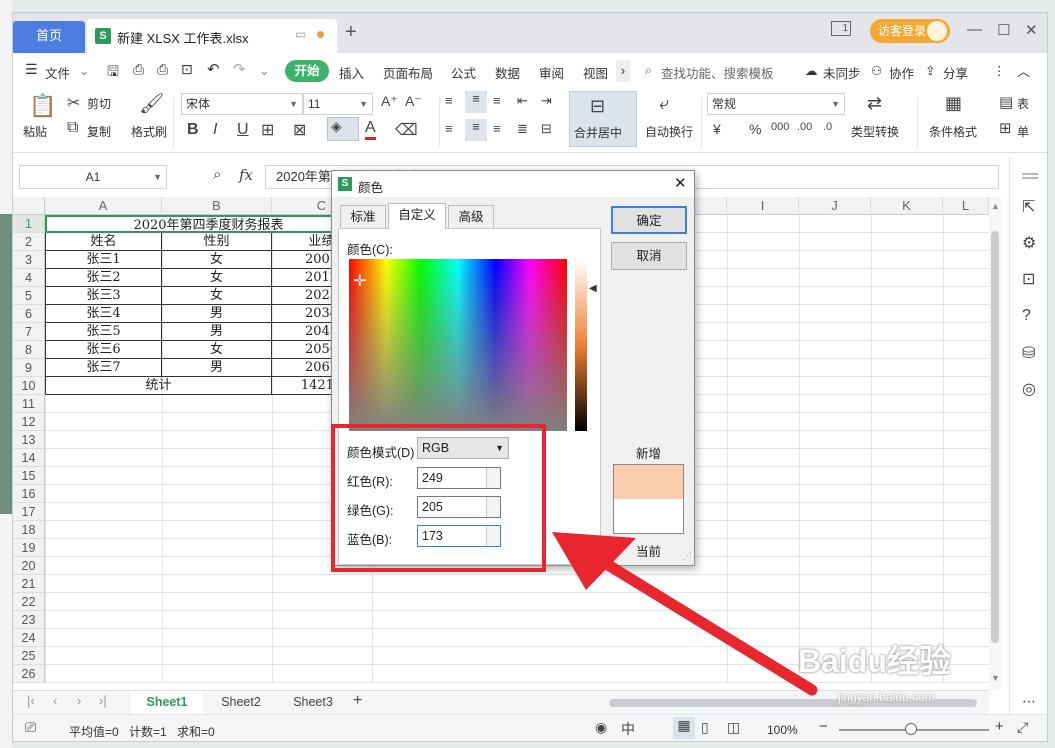  I want to click on table-cell: 张三6, so click(103, 350).